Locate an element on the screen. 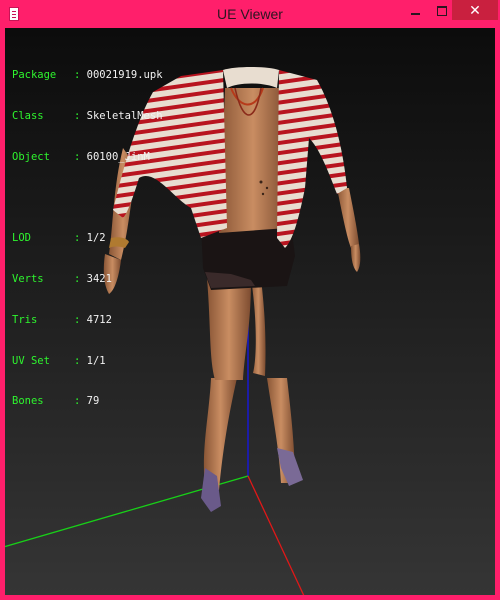 This screenshot has width=500, height=600. info-row-uvset: UV Set: 1/1 is located at coordinates (87, 362).